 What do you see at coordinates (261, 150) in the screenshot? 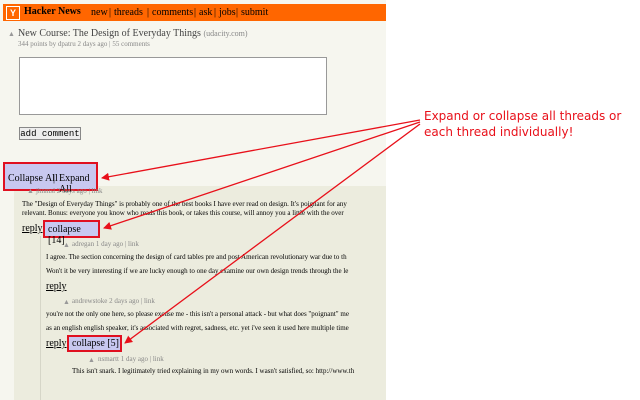
I see `arrow-to-collapse-all` at bounding box center [261, 150].